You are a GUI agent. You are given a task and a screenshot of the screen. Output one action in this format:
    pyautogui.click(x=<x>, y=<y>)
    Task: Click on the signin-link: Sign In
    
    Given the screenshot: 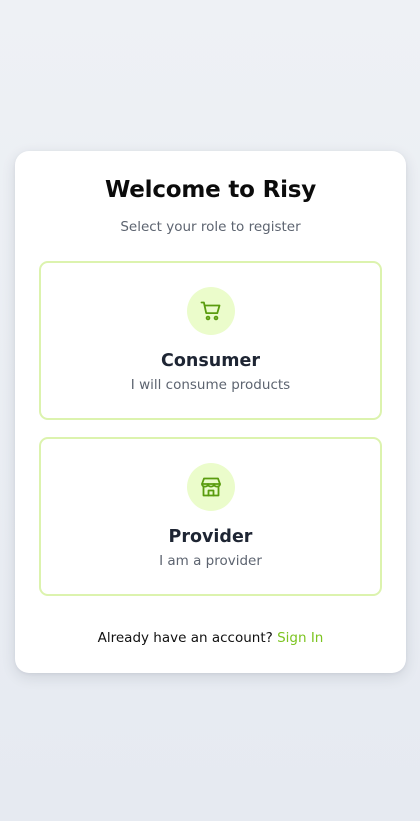 What is the action you would take?
    pyautogui.click(x=300, y=638)
    